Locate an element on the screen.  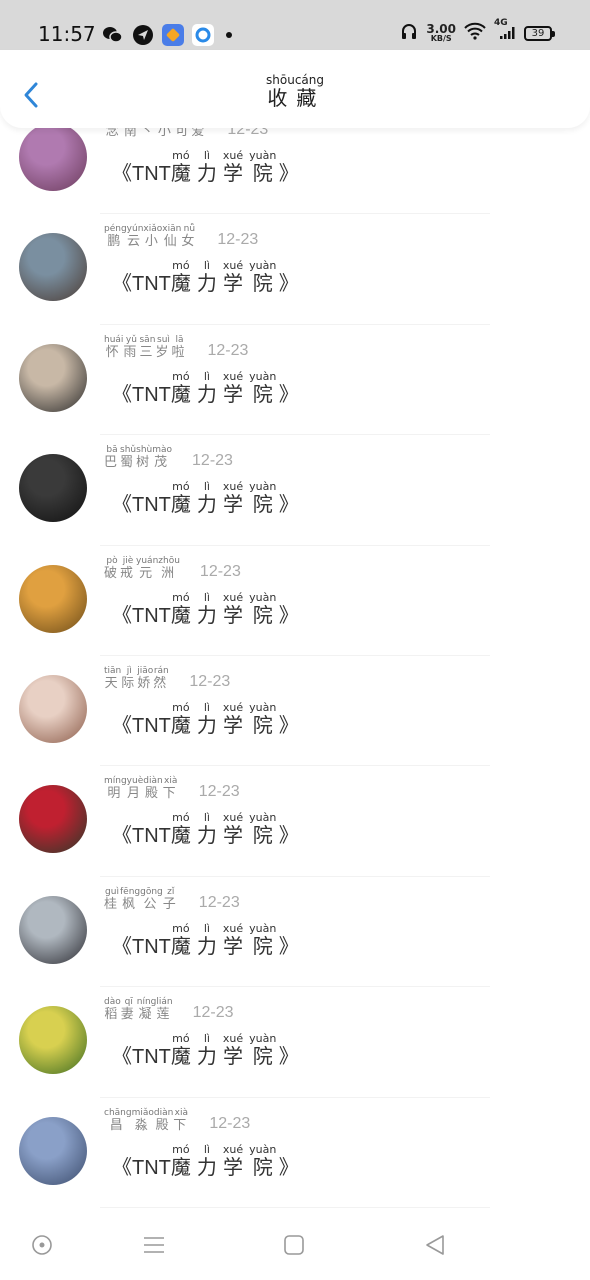
nav-home-button is located at coordinates (294, 1245).